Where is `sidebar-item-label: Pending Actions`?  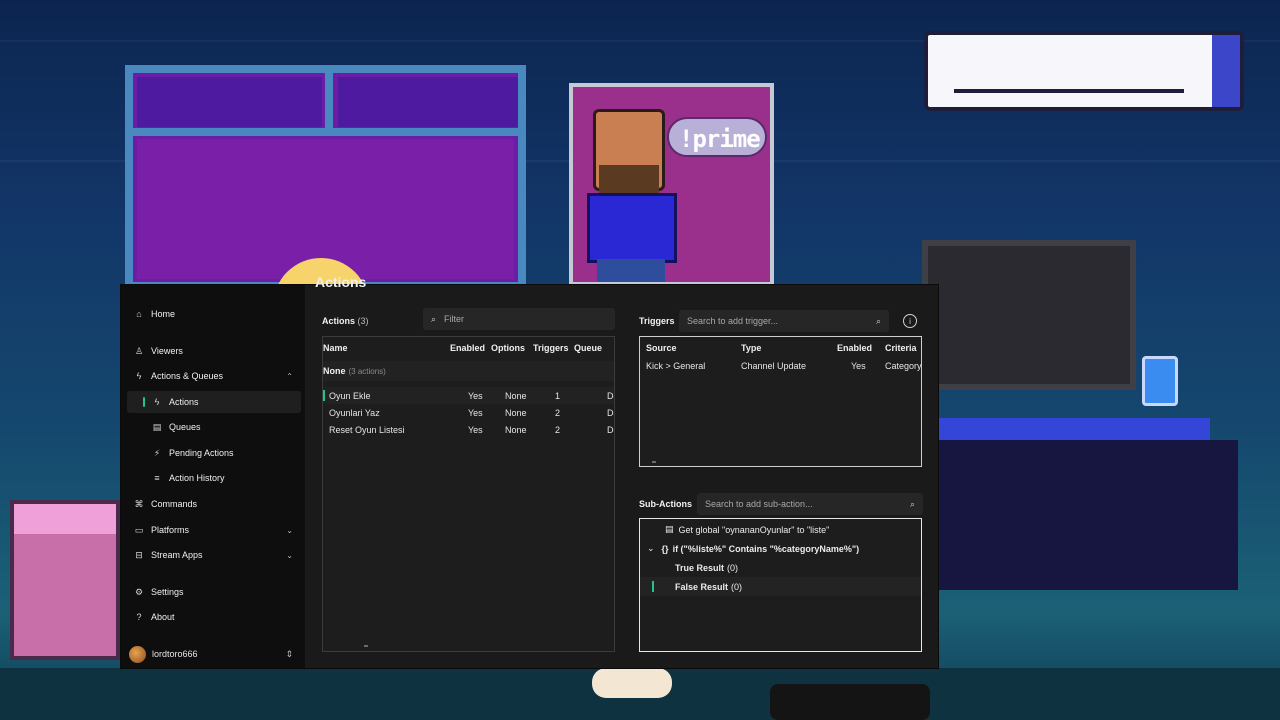
sidebar-item-label: Pending Actions is located at coordinates (201, 453).